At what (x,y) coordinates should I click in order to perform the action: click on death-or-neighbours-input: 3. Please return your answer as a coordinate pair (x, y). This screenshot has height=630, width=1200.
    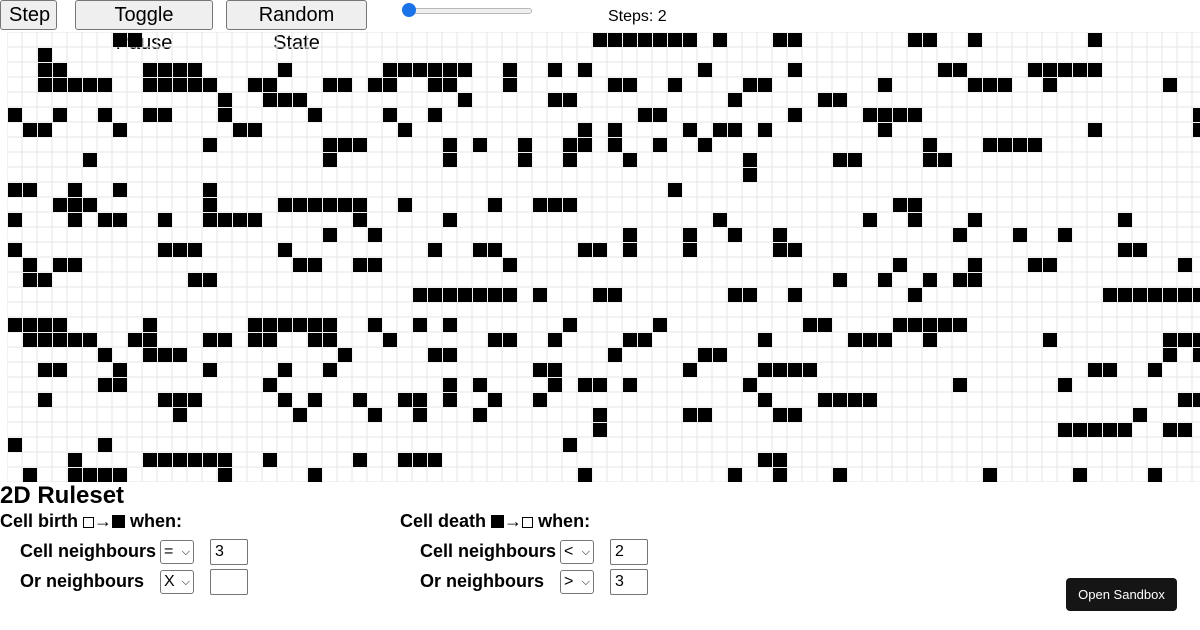
    Looking at the image, I should click on (629, 582).